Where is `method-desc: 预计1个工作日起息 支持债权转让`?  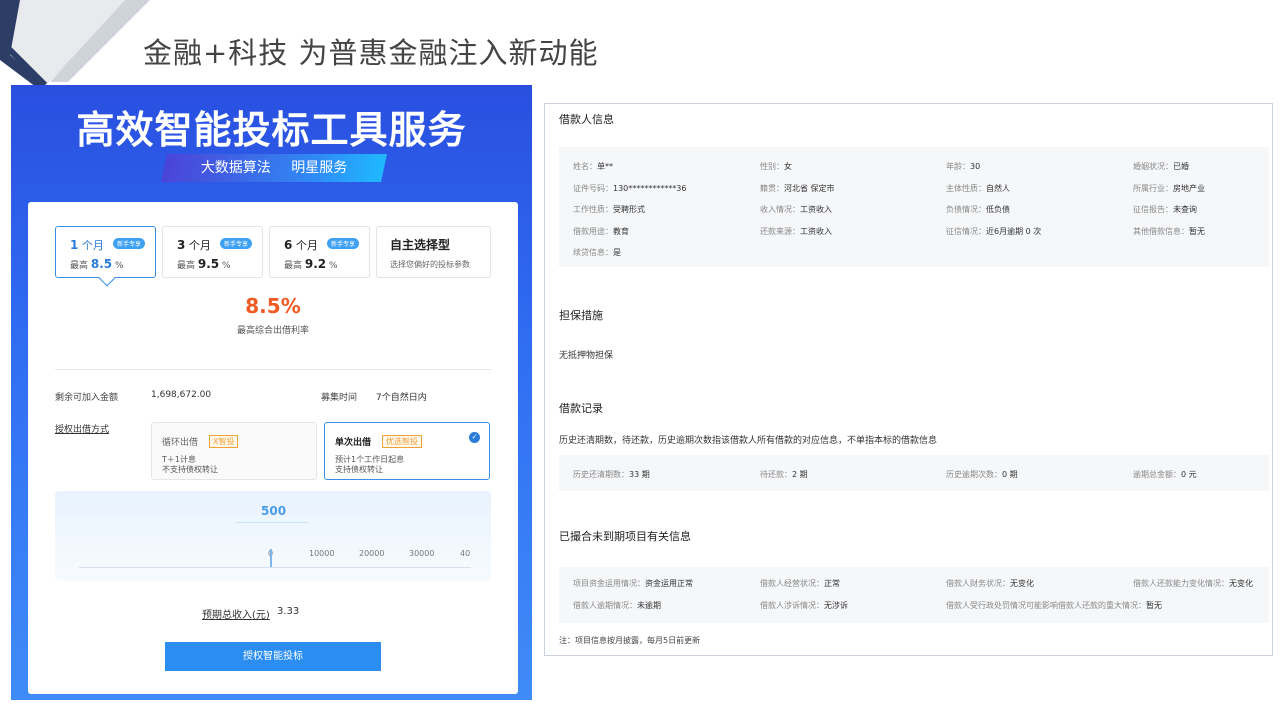
method-desc: 预计1个工作日起息 支持债权转让 is located at coordinates (370, 464).